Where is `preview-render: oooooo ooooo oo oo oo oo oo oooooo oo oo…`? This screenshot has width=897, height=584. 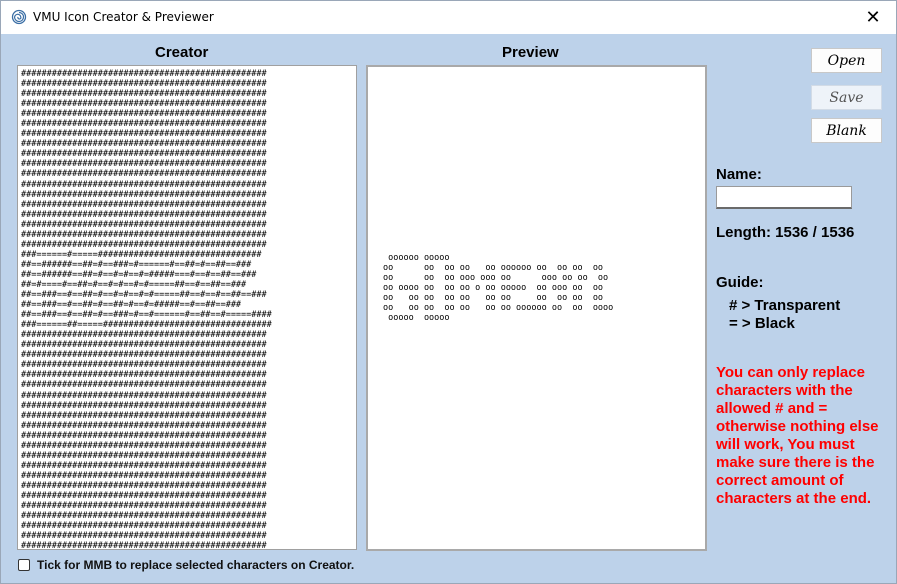 preview-render: oooooo ooooo oo oo oo oo oo oooooo oo oo… is located at coordinates (498, 288).